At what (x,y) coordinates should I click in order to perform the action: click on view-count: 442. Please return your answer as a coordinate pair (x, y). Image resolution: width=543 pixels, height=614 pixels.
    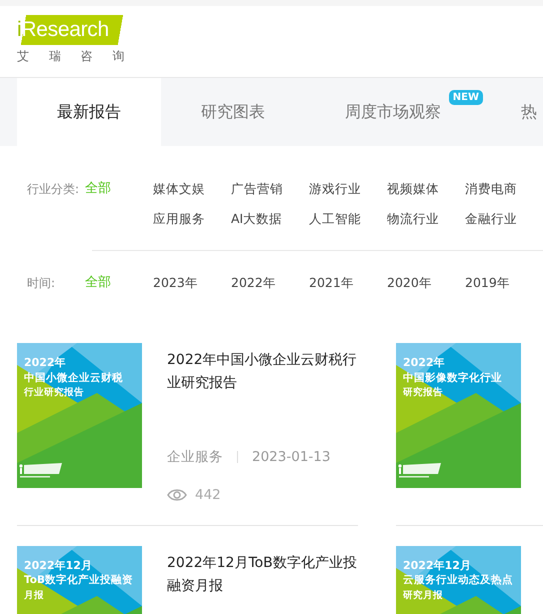
    Looking at the image, I should click on (208, 496).